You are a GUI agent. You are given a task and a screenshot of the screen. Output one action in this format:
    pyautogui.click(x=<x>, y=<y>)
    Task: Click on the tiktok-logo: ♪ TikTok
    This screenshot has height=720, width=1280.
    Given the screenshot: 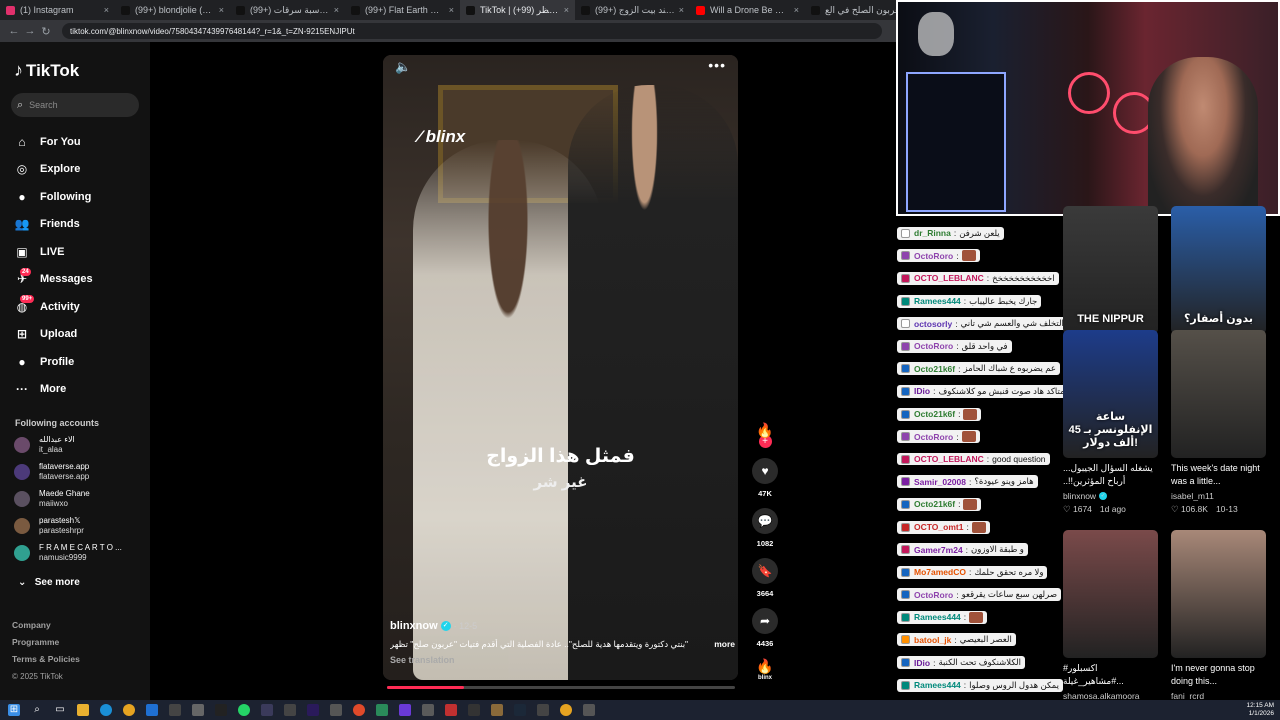 What is the action you would take?
    pyautogui.click(x=46, y=70)
    